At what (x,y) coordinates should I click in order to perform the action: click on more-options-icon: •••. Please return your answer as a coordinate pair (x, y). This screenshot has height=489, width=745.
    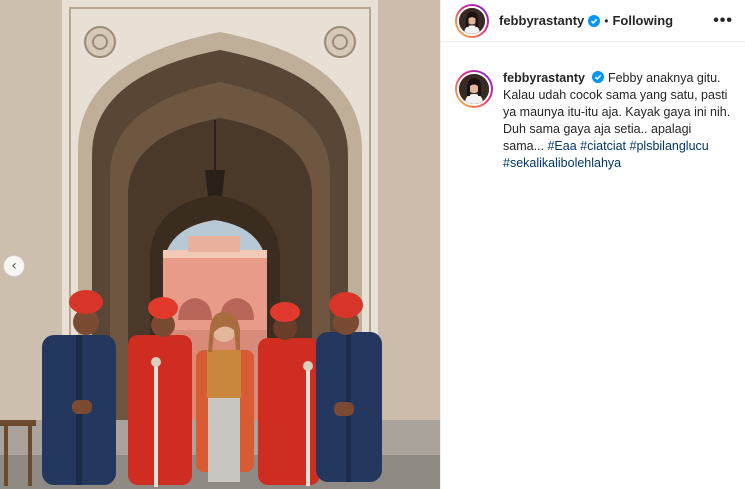
    Looking at the image, I should click on (723, 21).